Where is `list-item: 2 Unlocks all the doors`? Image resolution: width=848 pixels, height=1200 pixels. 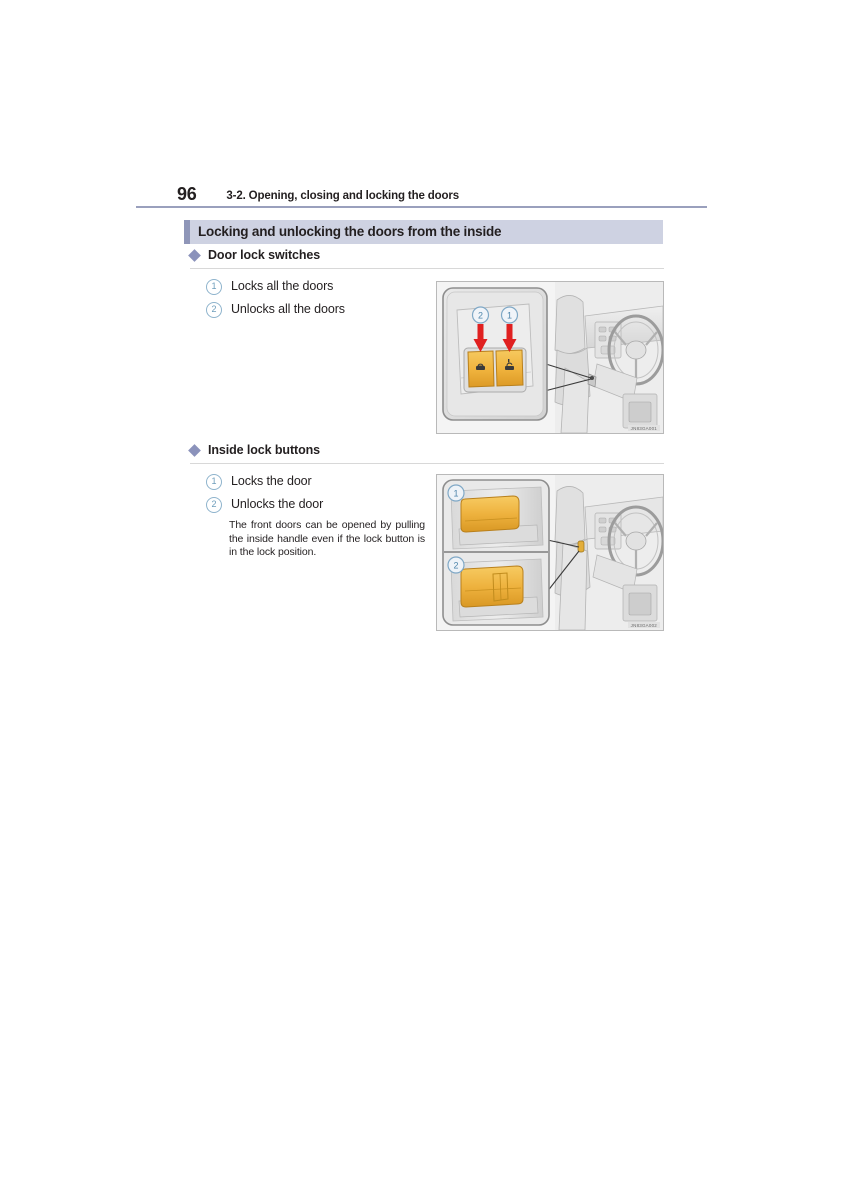
list-item: 2 Unlocks all the doors is located at coordinates (318, 309).